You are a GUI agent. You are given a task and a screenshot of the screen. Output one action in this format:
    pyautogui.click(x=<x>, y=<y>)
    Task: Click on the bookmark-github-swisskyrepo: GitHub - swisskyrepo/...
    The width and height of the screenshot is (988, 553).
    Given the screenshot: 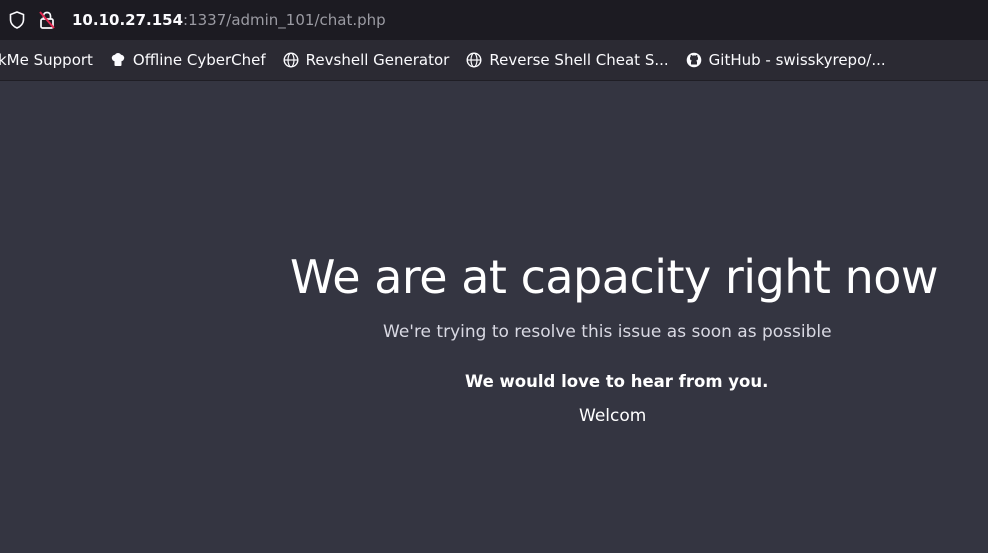 What is the action you would take?
    pyautogui.click(x=785, y=60)
    